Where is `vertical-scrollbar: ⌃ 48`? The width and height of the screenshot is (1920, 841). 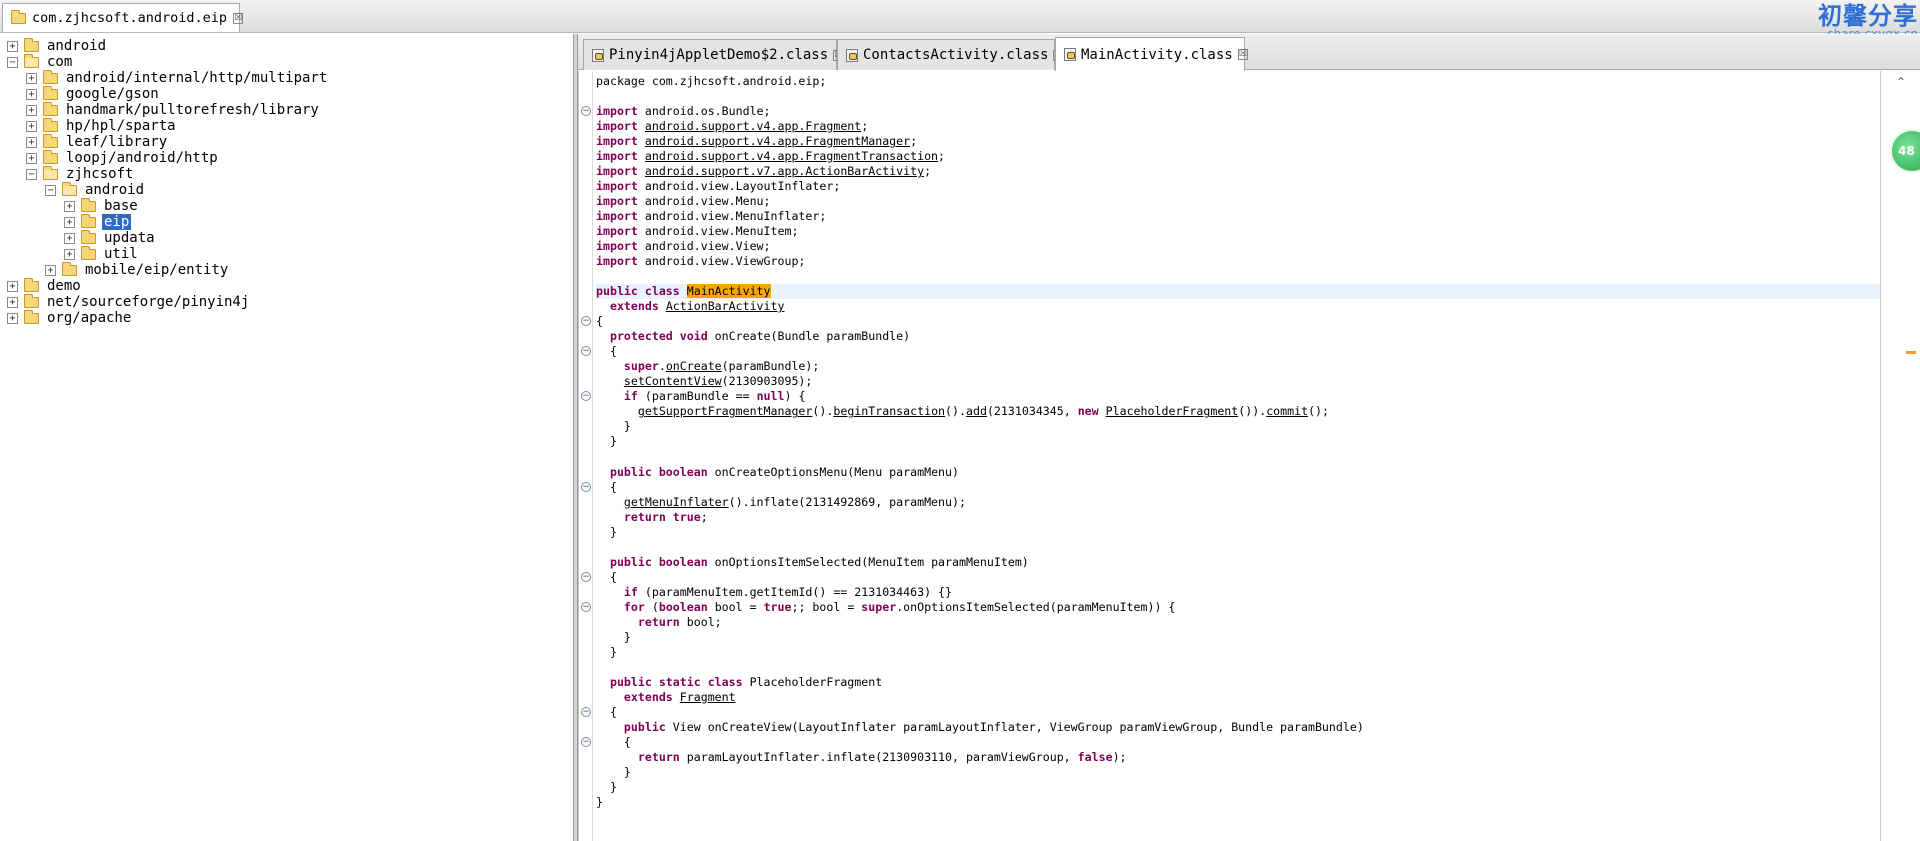 vertical-scrollbar: ⌃ 48 is located at coordinates (1900, 456).